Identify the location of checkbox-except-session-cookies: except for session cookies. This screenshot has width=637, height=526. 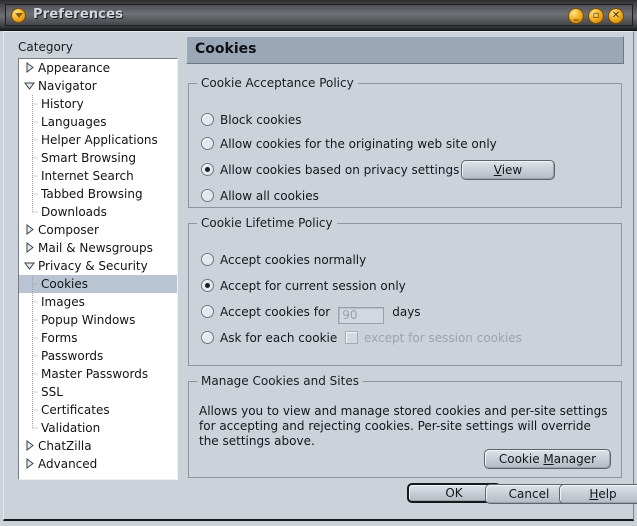
(433, 338).